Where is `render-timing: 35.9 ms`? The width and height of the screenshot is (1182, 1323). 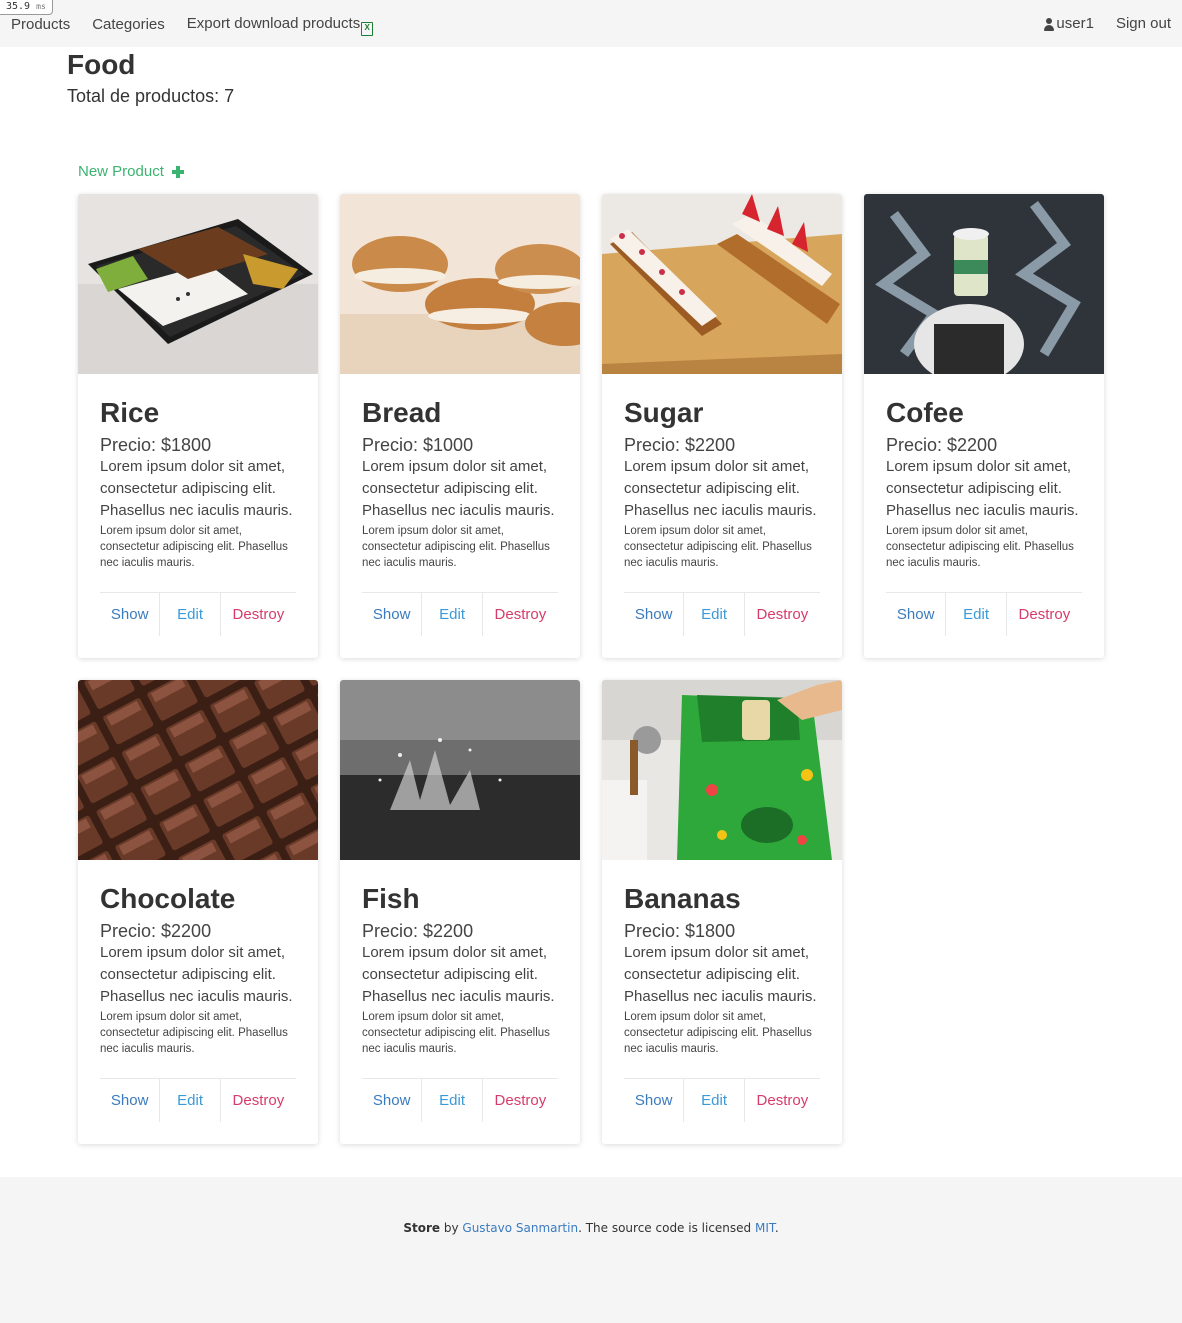 render-timing: 35.9 ms is located at coordinates (26, 7).